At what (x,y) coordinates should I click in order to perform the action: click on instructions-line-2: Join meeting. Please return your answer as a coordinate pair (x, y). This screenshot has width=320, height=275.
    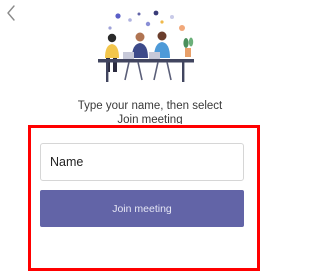
    Looking at the image, I should click on (150, 119).